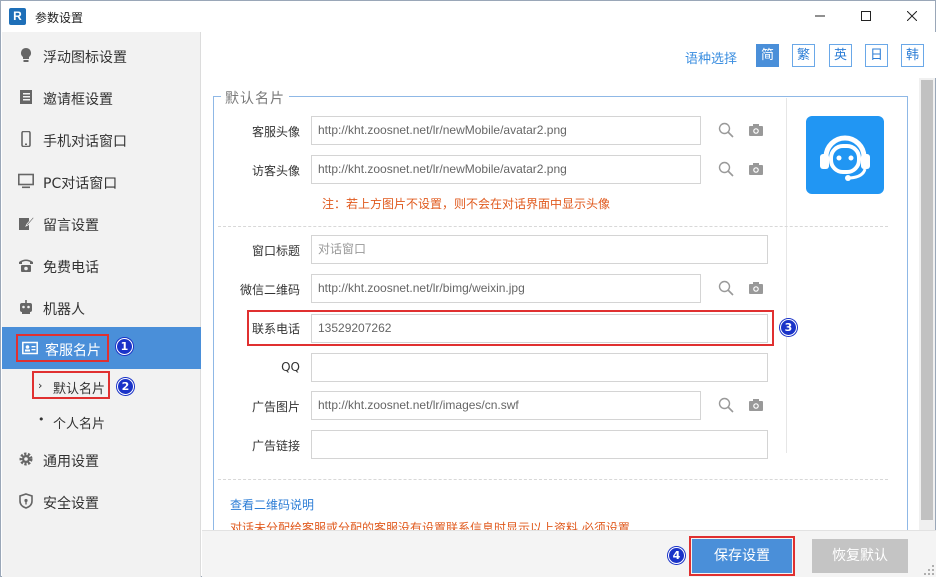  I want to click on step-badge: 1, so click(124, 346).